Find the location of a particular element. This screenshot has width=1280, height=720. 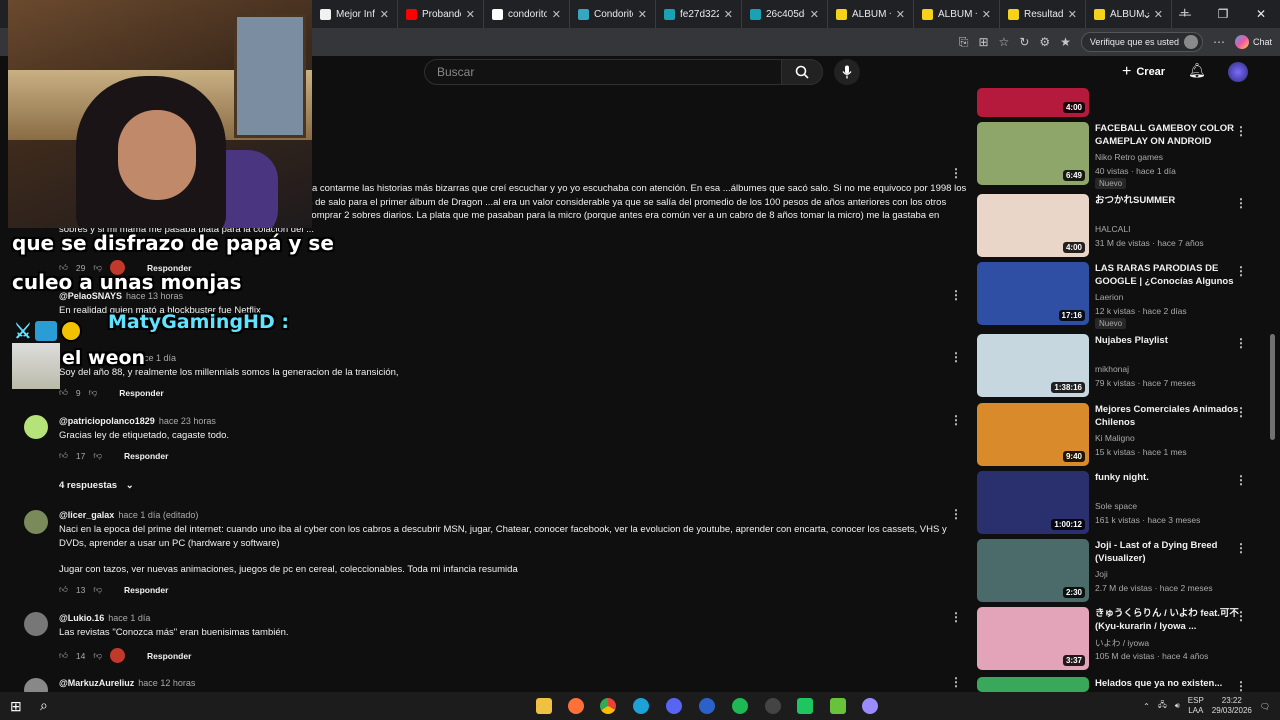

video-channel: Ki Maligno is located at coordinates (1115, 438).